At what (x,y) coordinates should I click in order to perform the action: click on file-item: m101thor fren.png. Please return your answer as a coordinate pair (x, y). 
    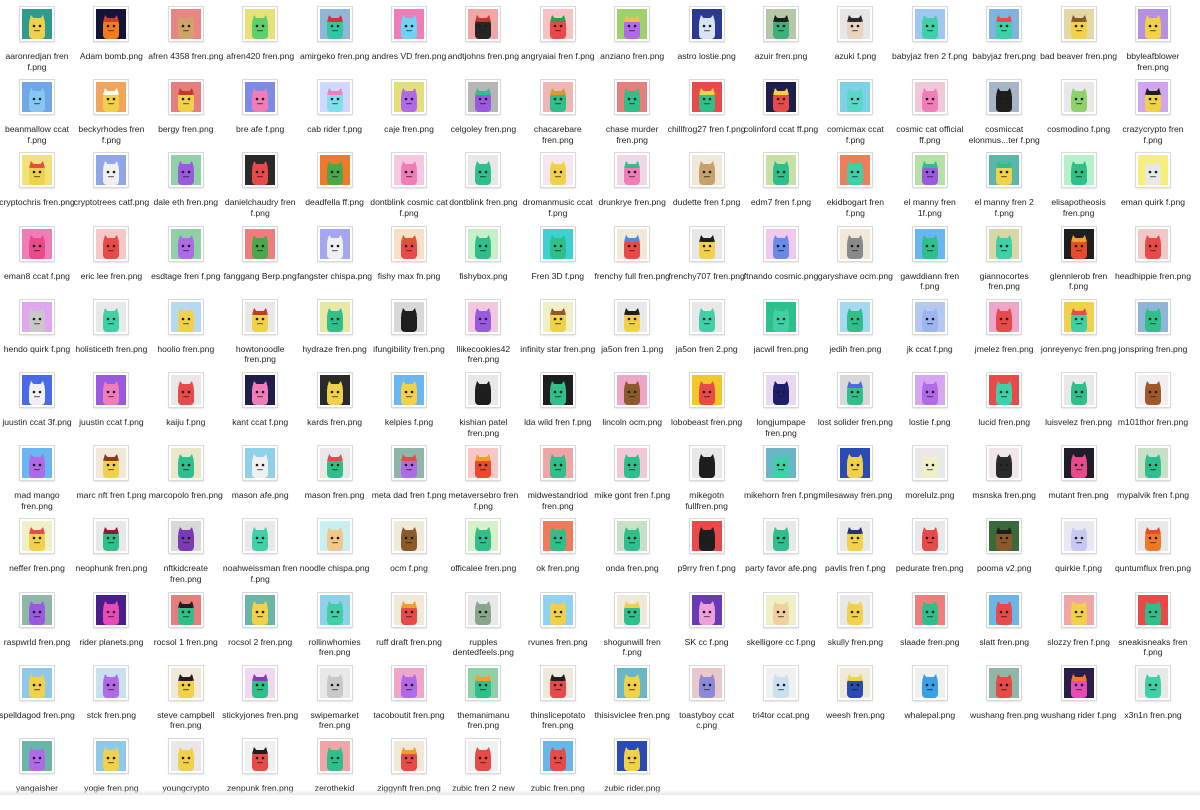
    Looking at the image, I should click on (1153, 407).